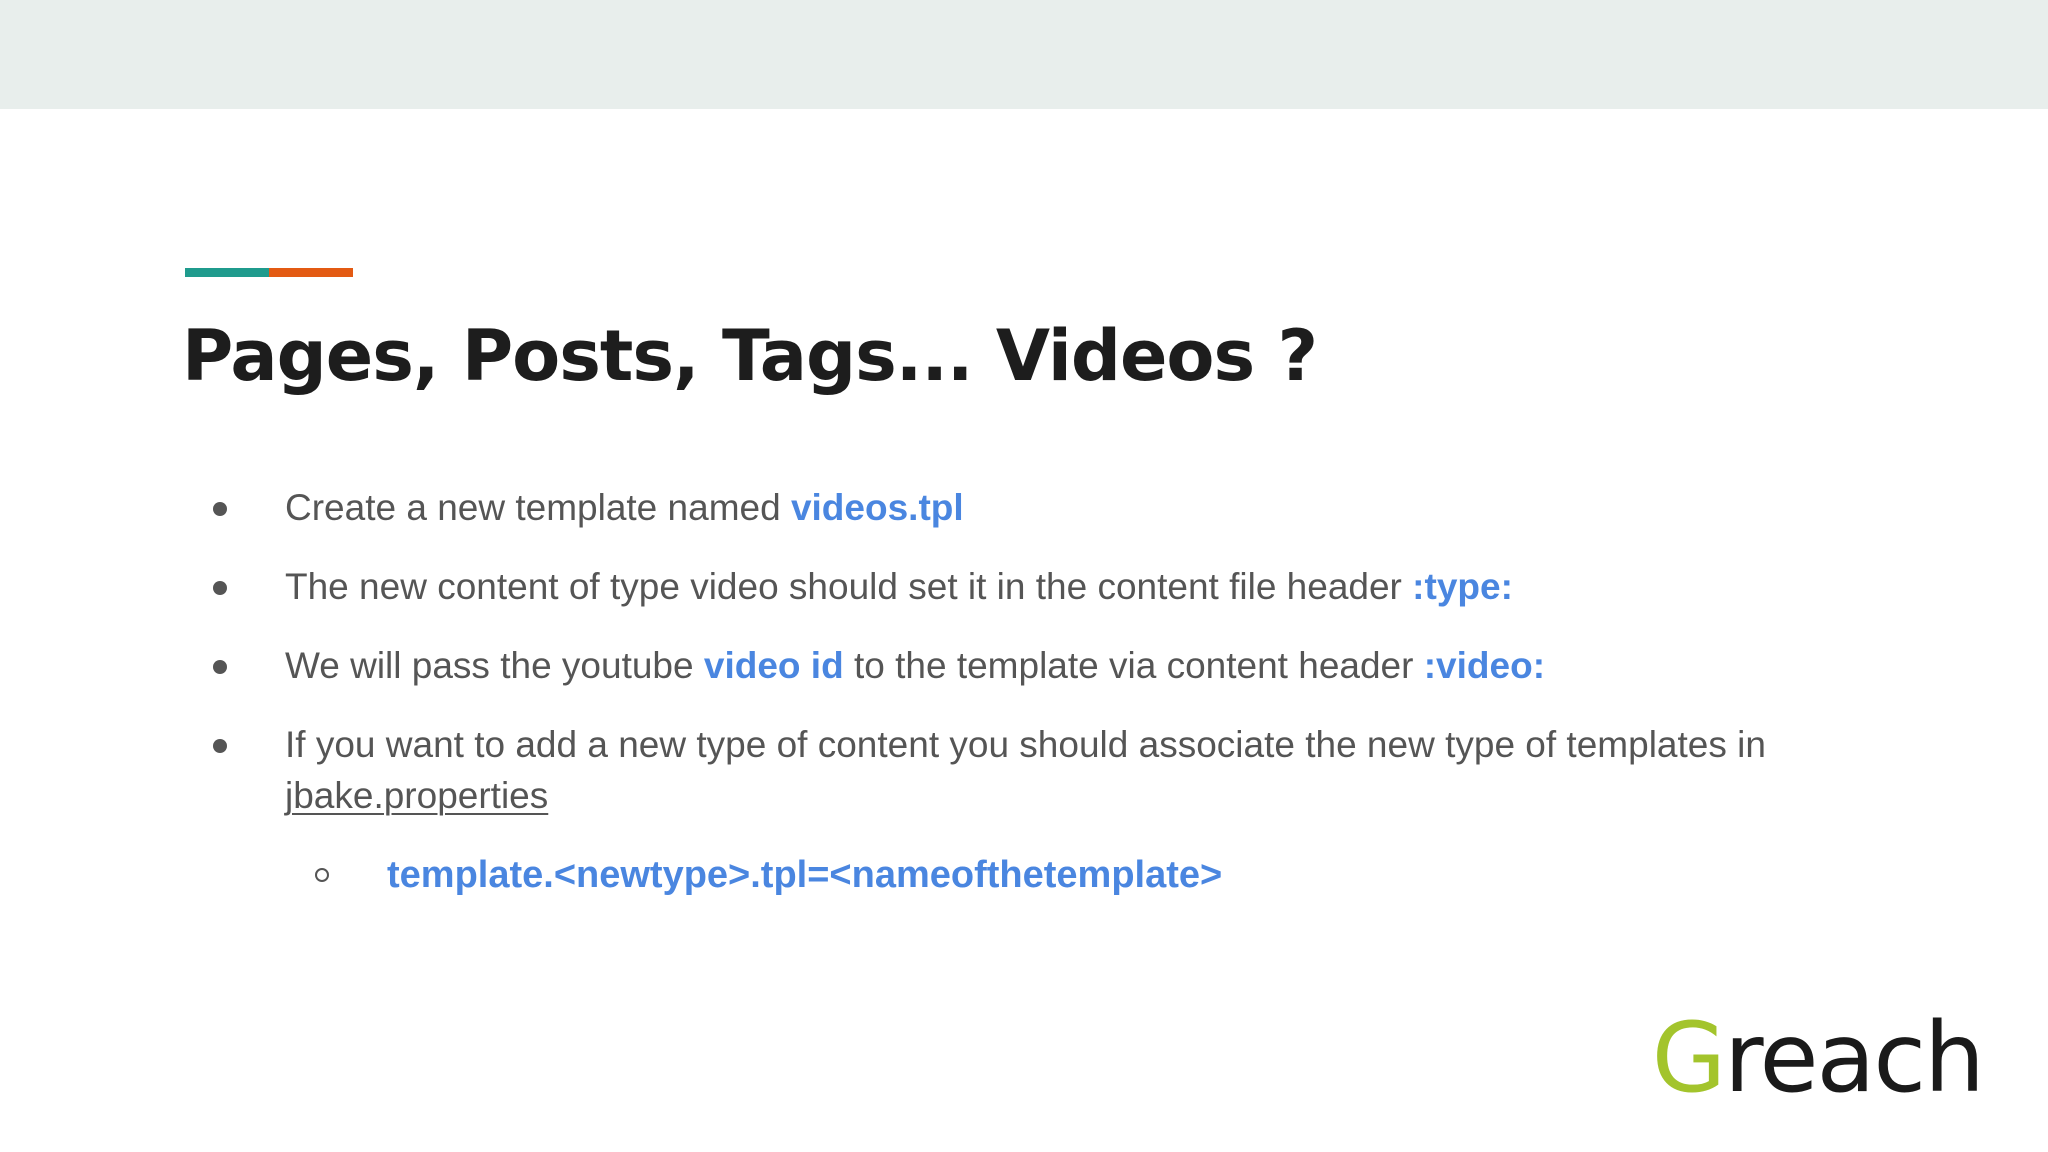  Describe the element at coordinates (227, 272) in the screenshot. I see `accent-teal-segment` at that location.